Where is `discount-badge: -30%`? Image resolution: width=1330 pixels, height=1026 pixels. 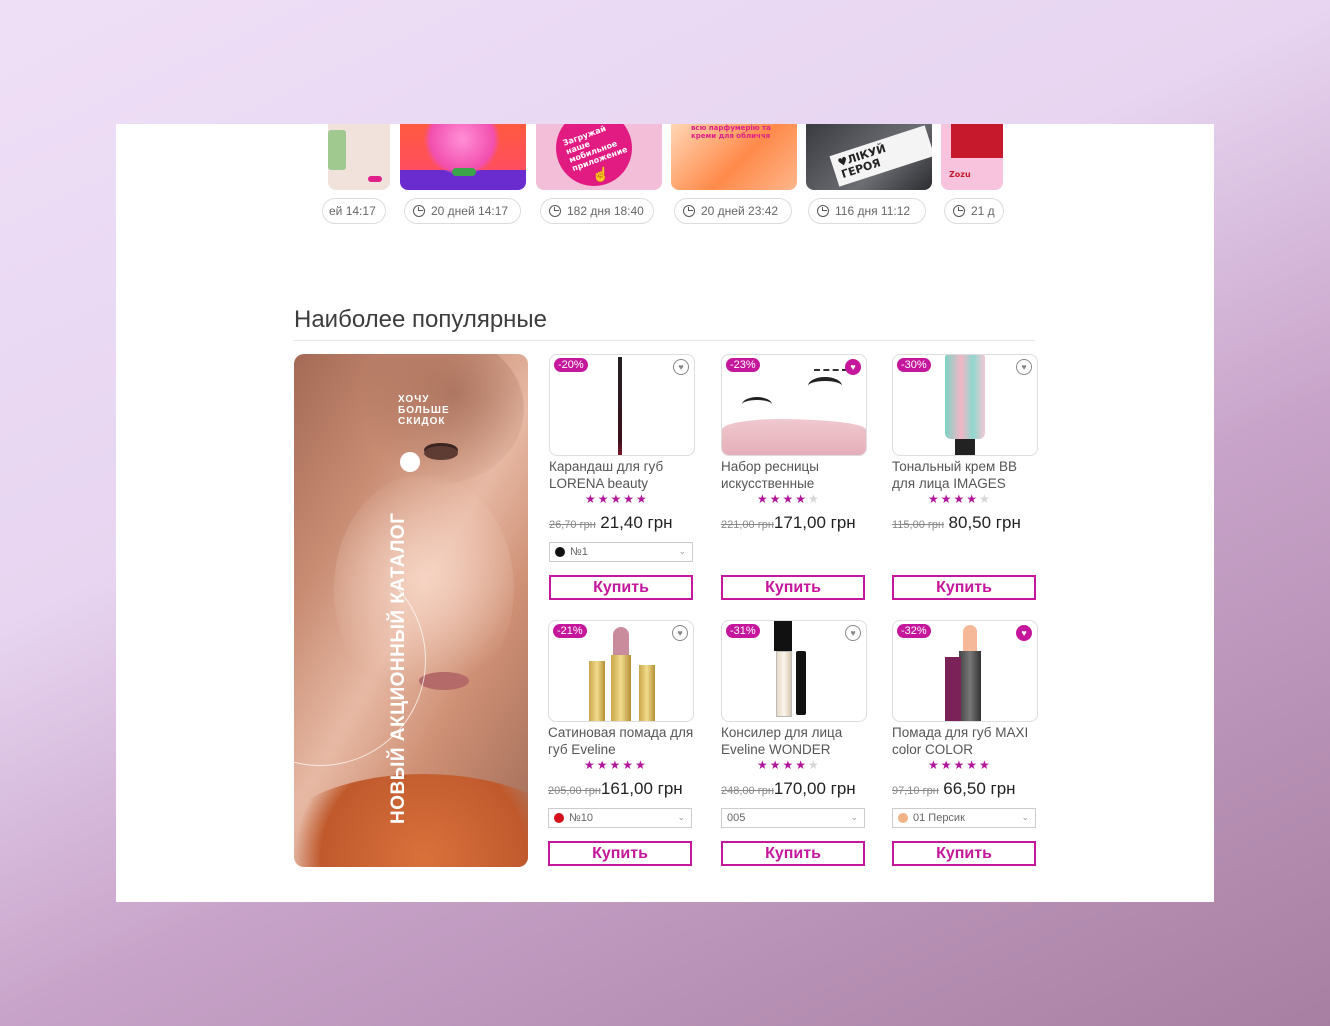 discount-badge: -30% is located at coordinates (914, 365).